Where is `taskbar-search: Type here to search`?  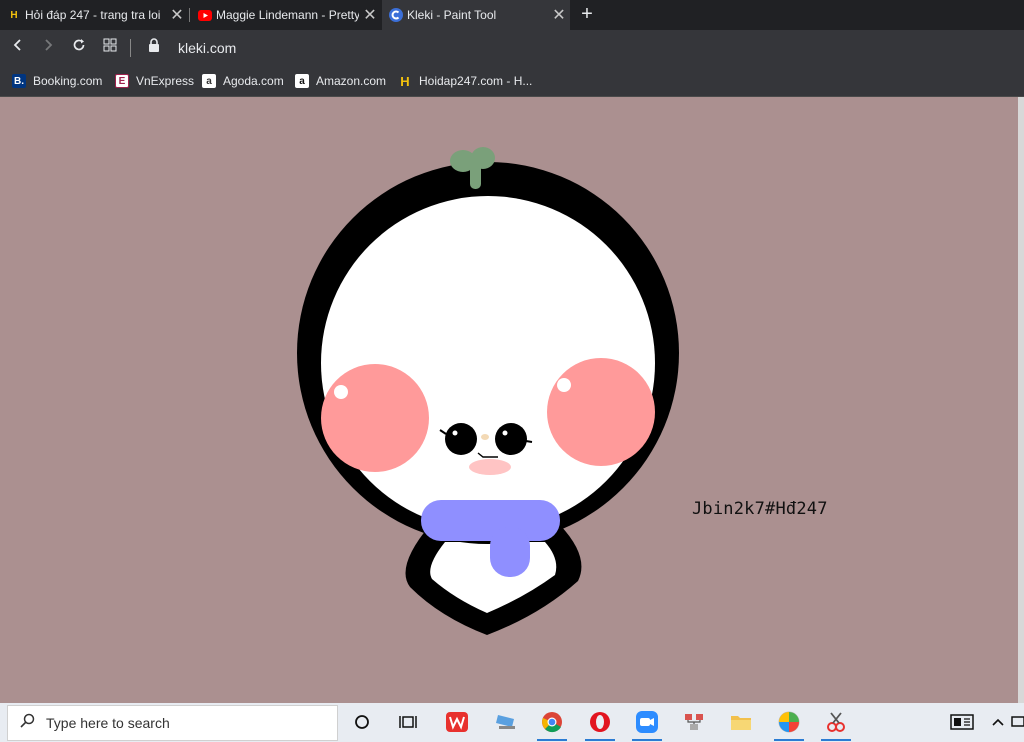
taskbar-search: Type here to search is located at coordinates (172, 723).